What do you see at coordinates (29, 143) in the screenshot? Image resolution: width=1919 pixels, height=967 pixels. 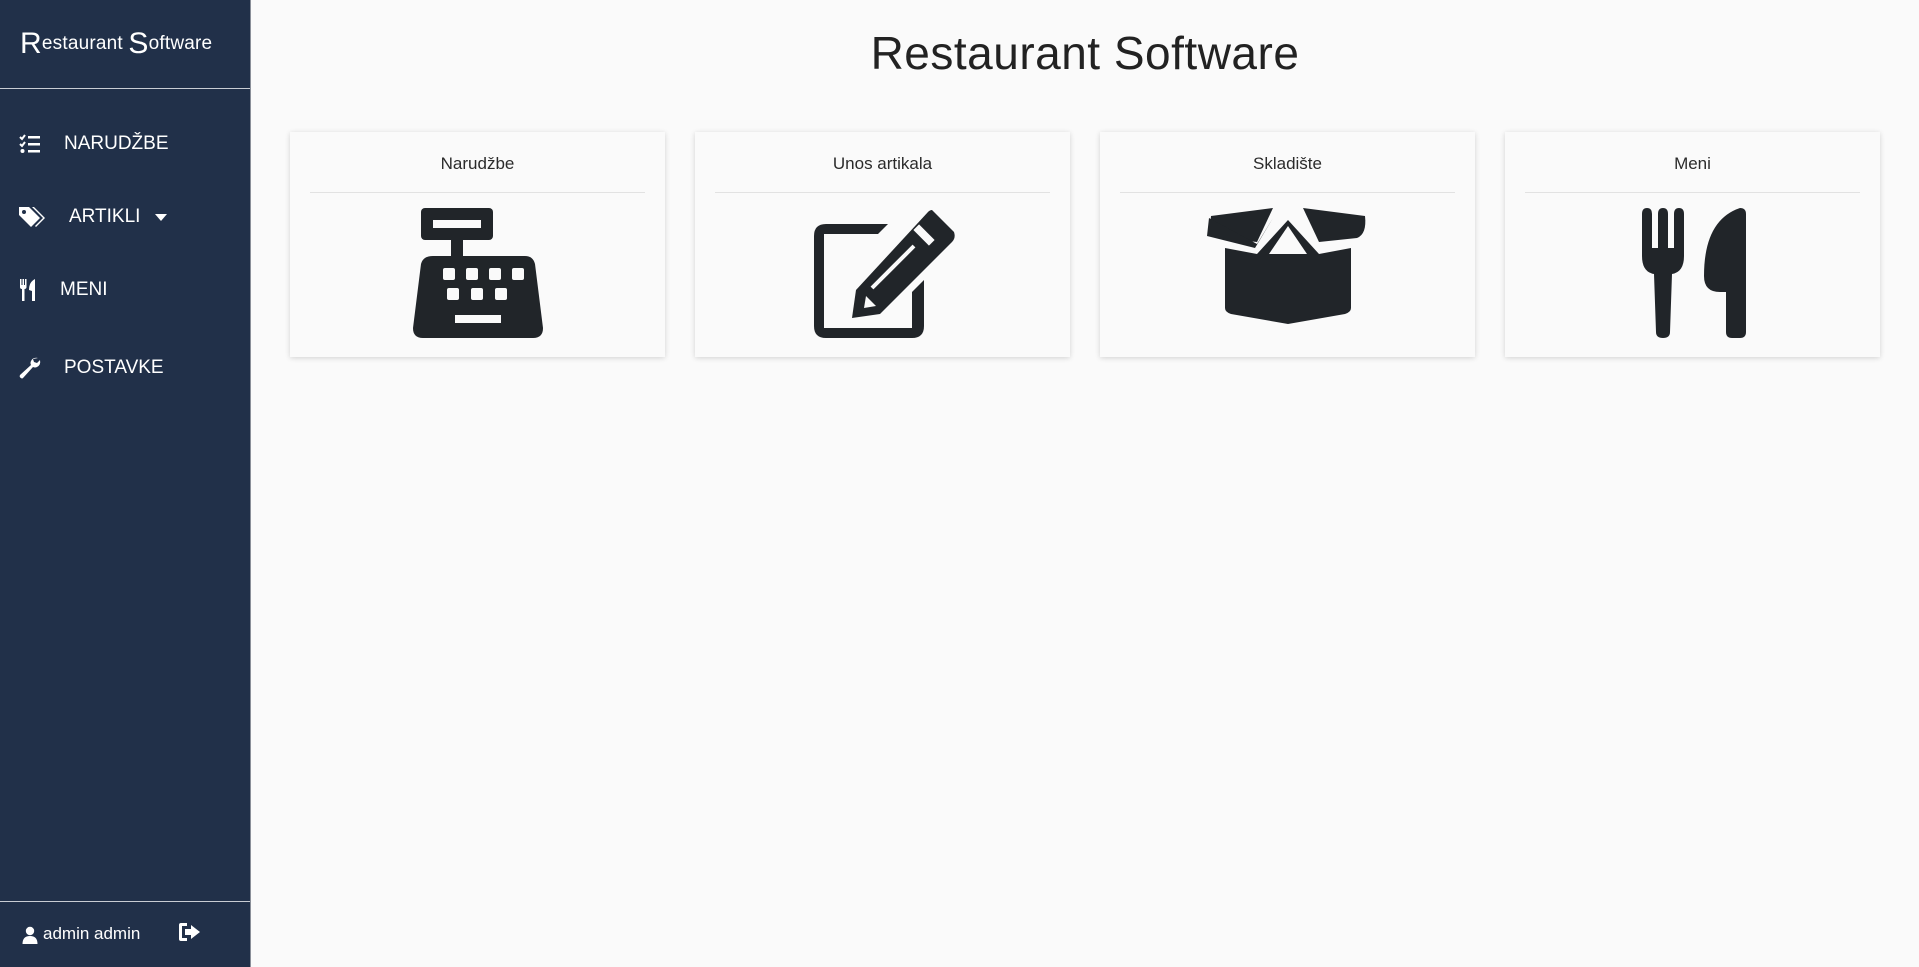 I see `list-check-icon` at bounding box center [29, 143].